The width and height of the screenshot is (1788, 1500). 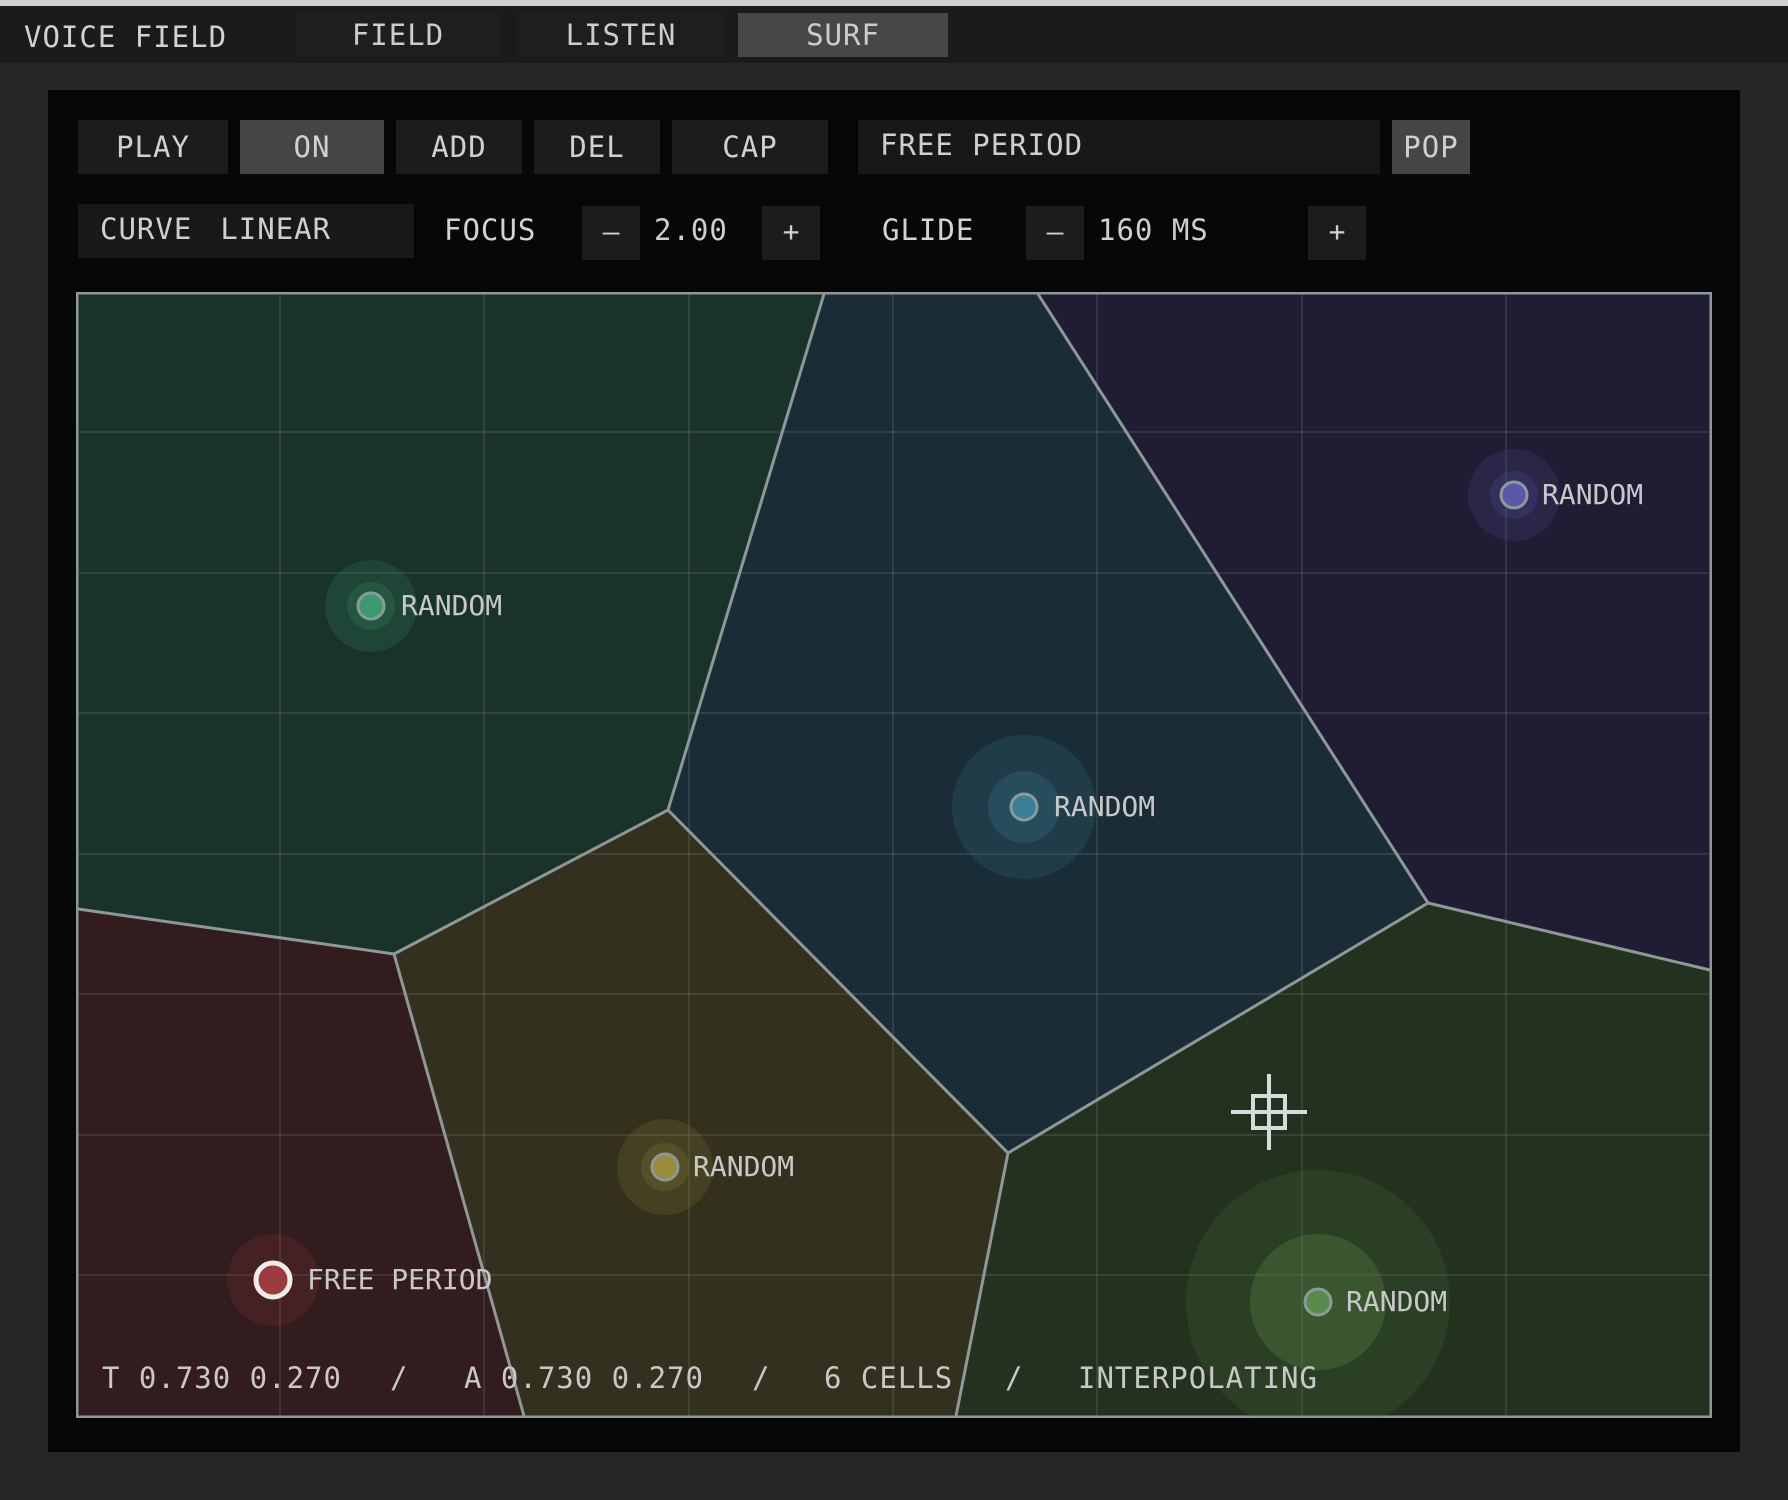 What do you see at coordinates (399, 1279) in the screenshot?
I see `seed-label: FREE PERIOD` at bounding box center [399, 1279].